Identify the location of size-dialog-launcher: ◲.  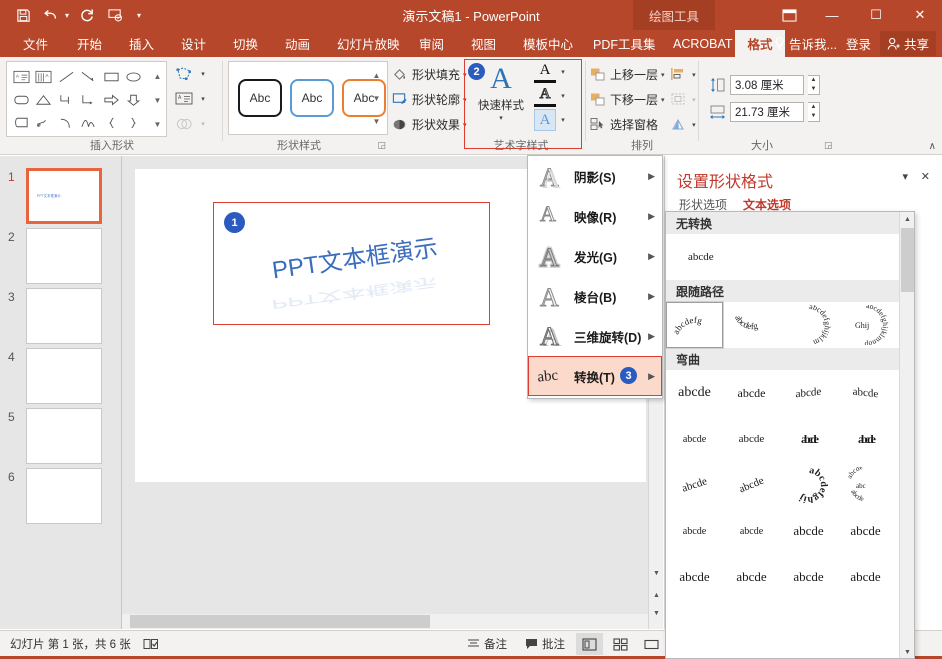
(828, 145).